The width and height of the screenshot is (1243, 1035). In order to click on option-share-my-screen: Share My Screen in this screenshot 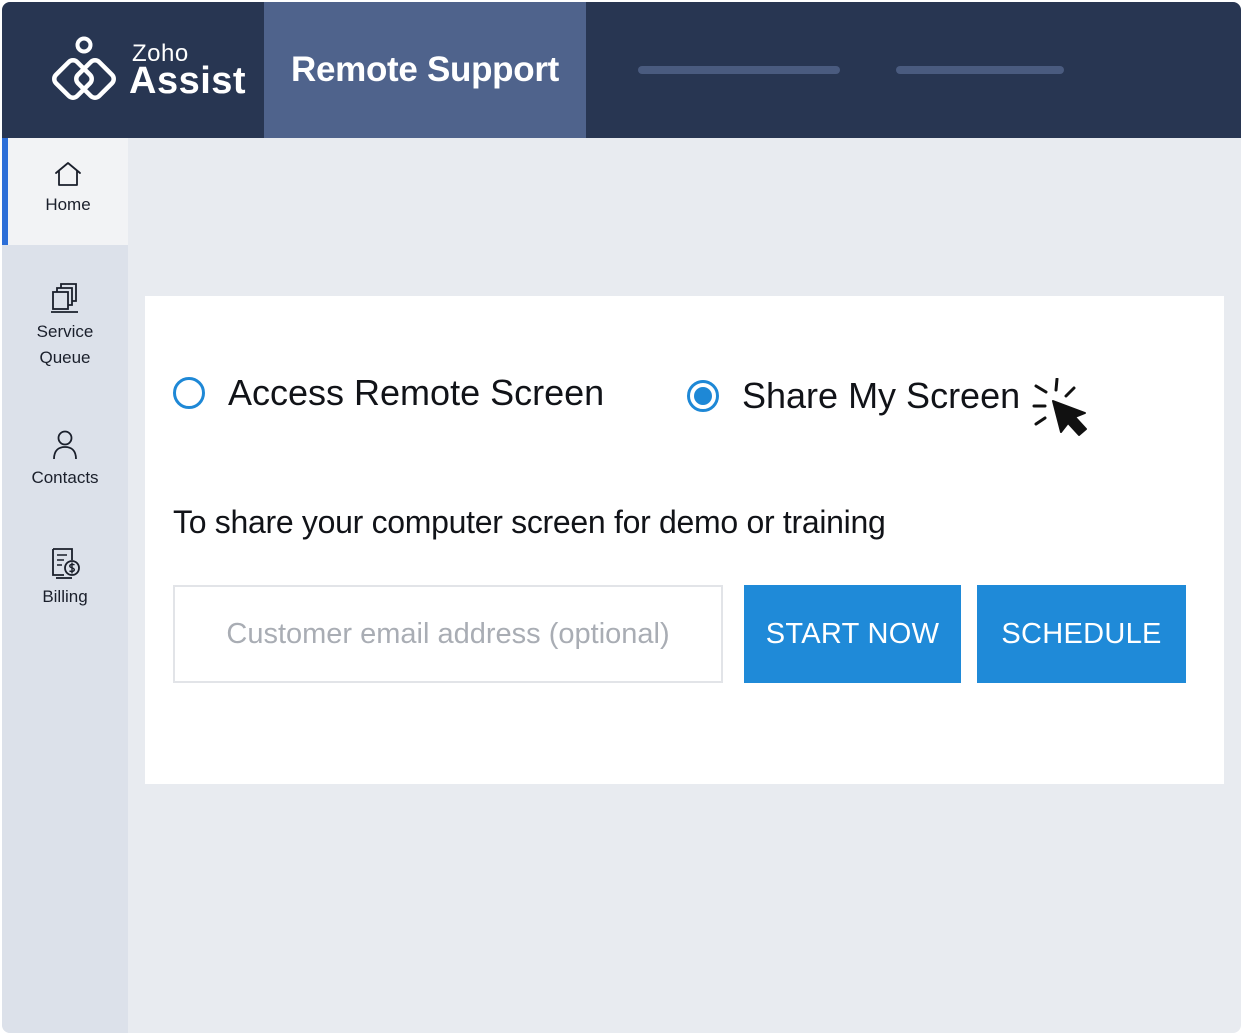, I will do `click(853, 396)`.